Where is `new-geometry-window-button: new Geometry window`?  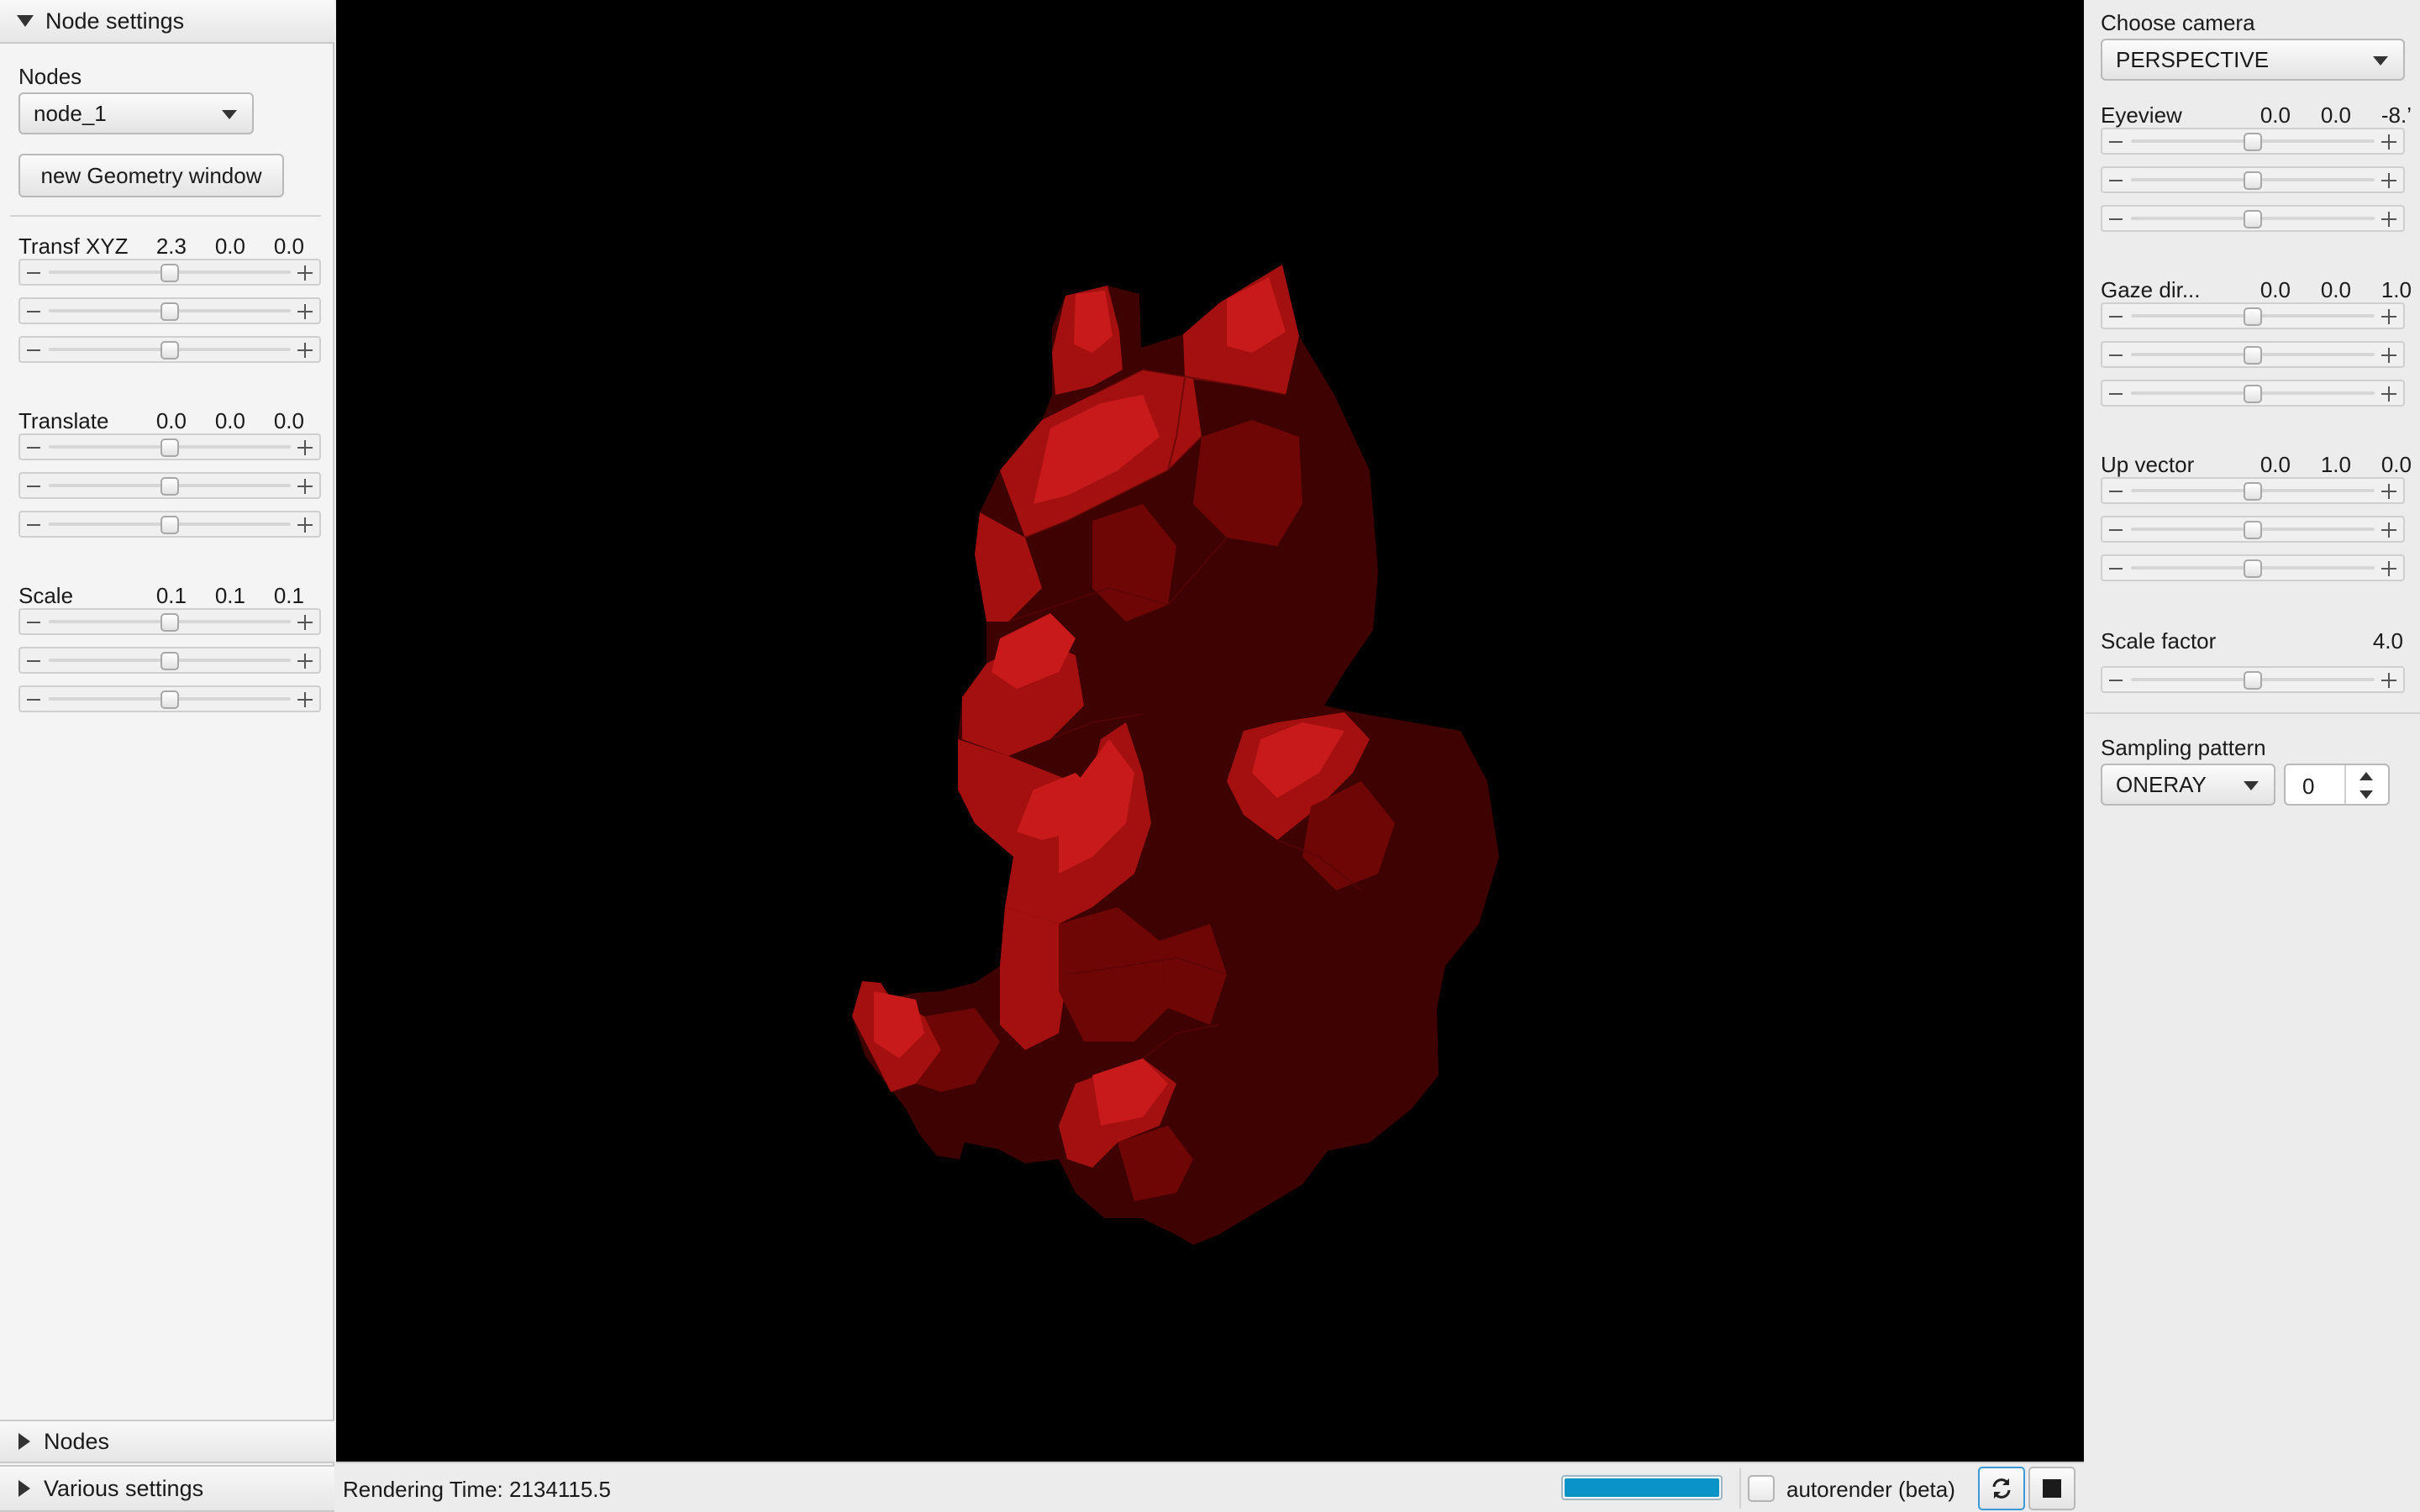 new-geometry-window-button: new Geometry window is located at coordinates (151, 175).